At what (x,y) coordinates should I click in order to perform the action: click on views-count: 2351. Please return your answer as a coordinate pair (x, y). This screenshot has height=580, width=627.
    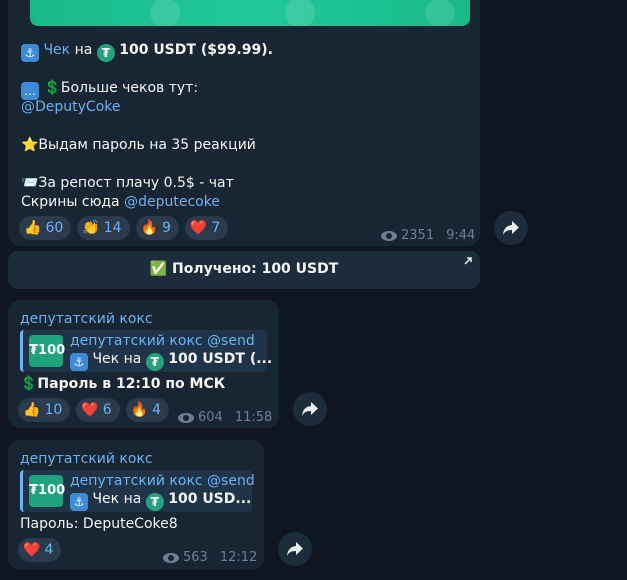
    Looking at the image, I should click on (418, 235).